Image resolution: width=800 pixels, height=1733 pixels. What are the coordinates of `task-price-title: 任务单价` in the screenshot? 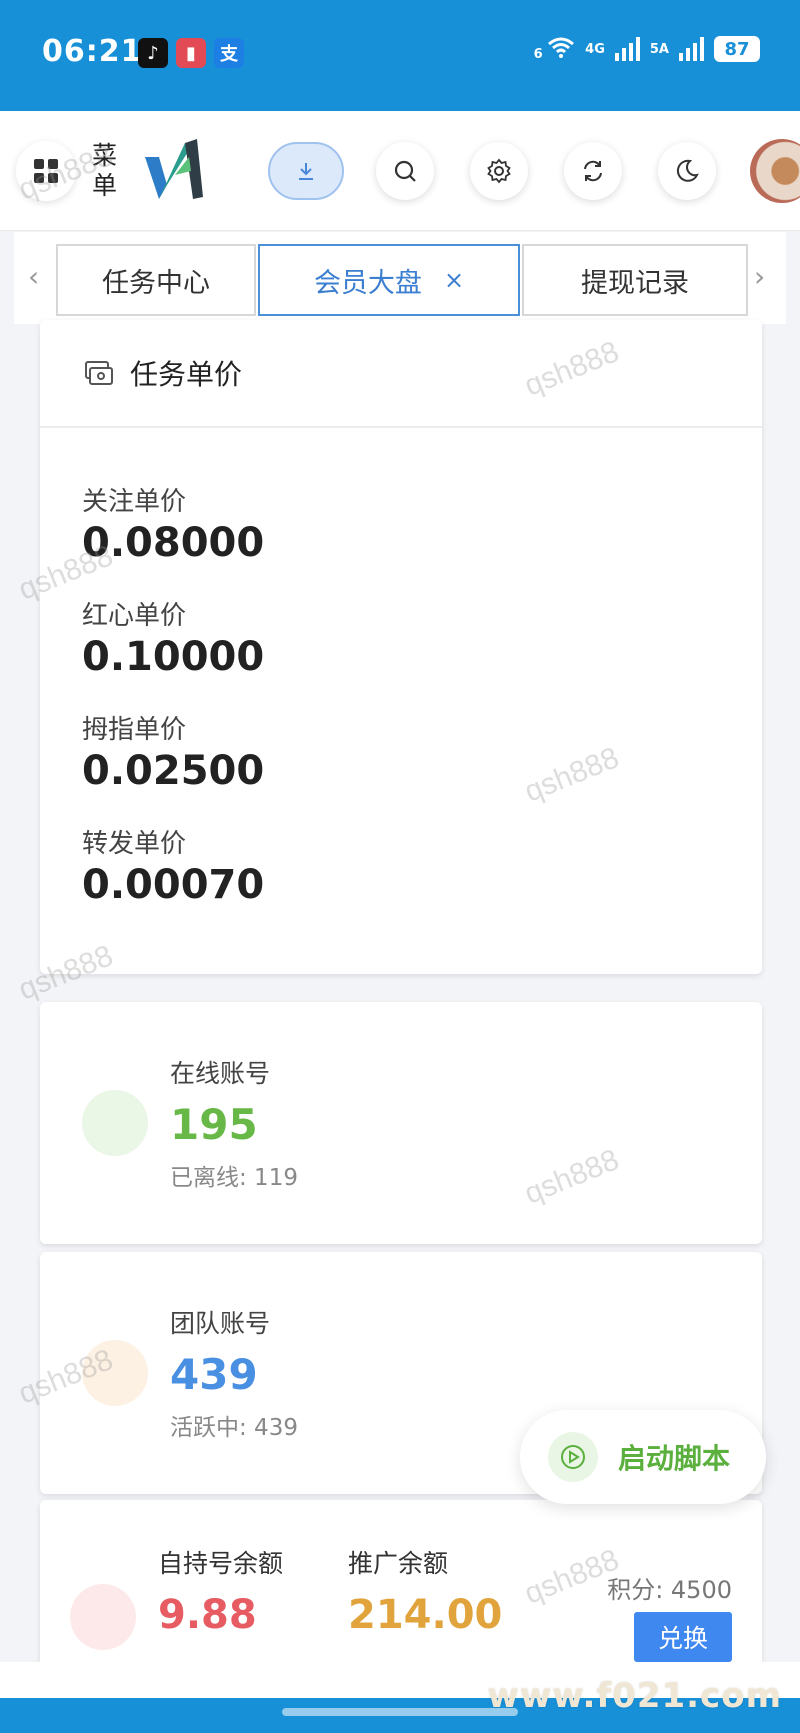 It's located at (186, 374).